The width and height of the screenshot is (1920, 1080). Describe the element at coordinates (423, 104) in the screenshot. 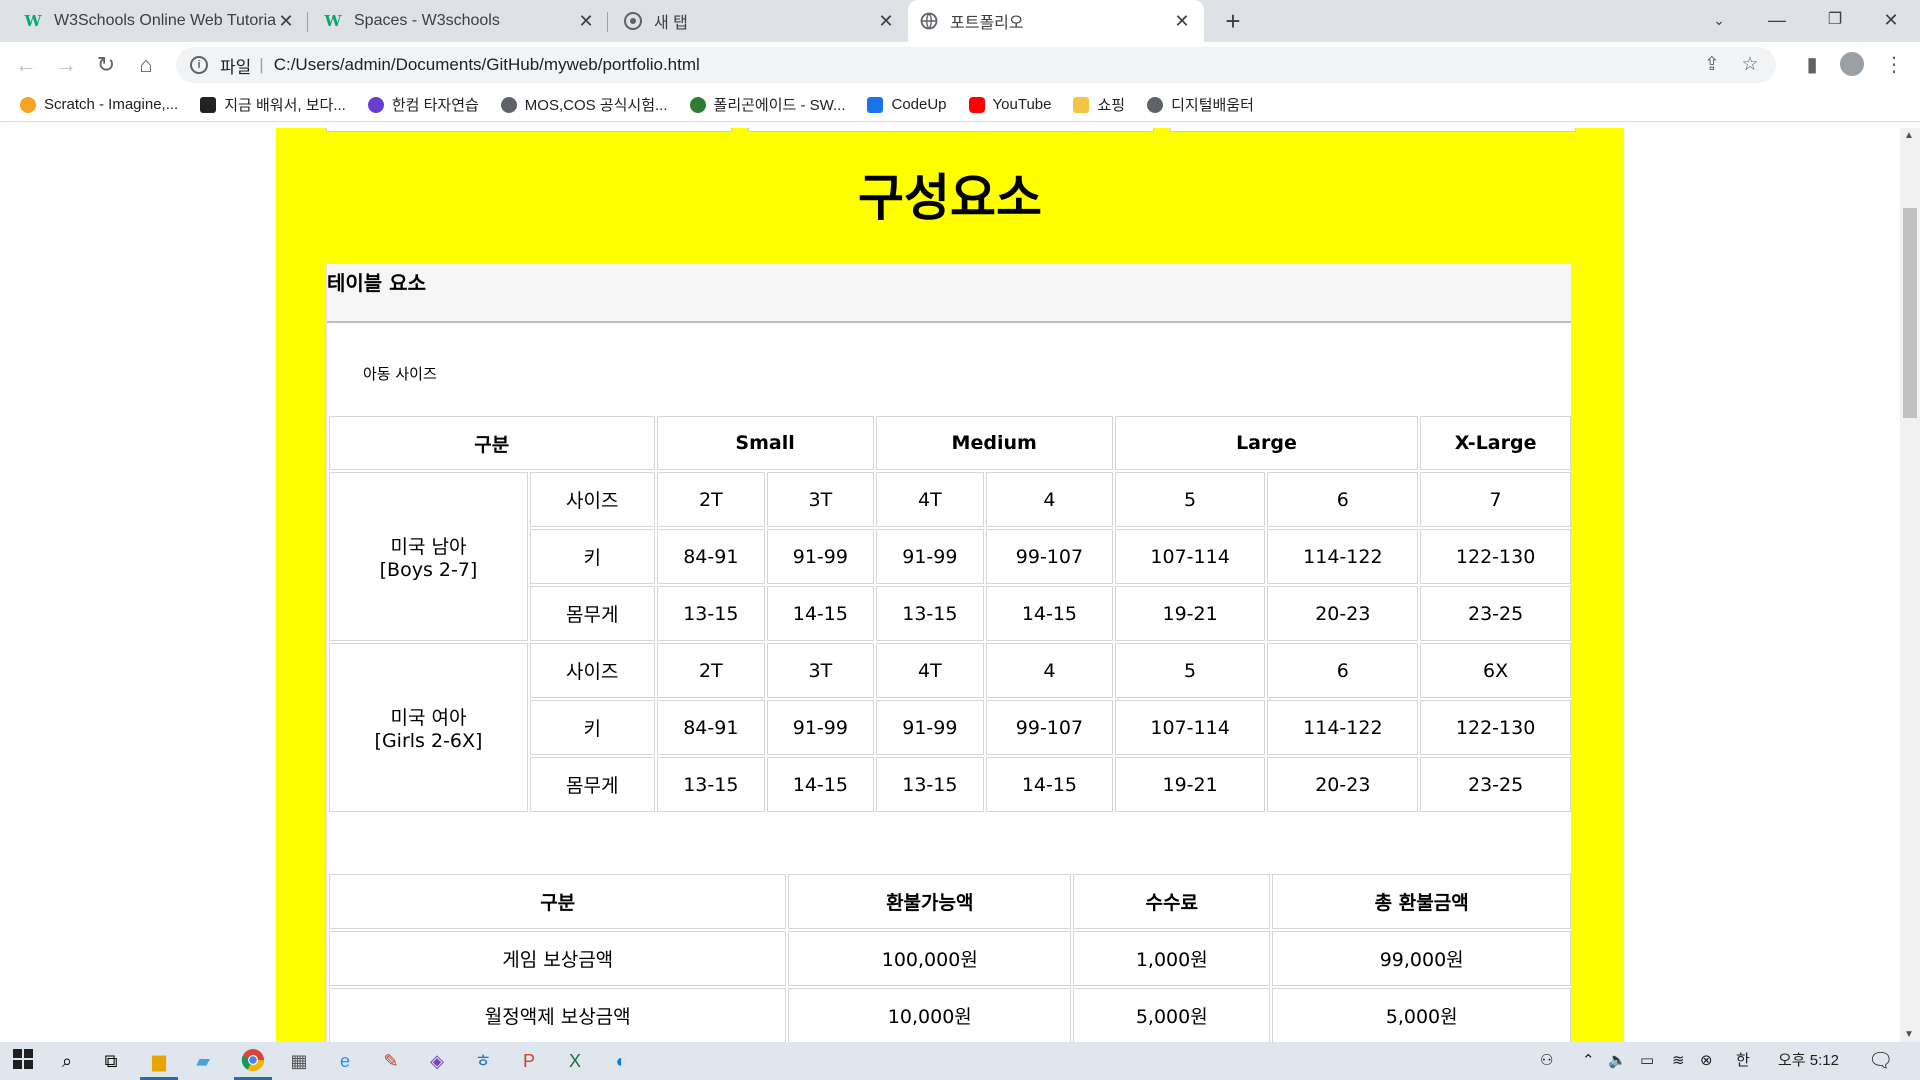

I see `bookmark-hancom: 한컴 타자연습` at that location.